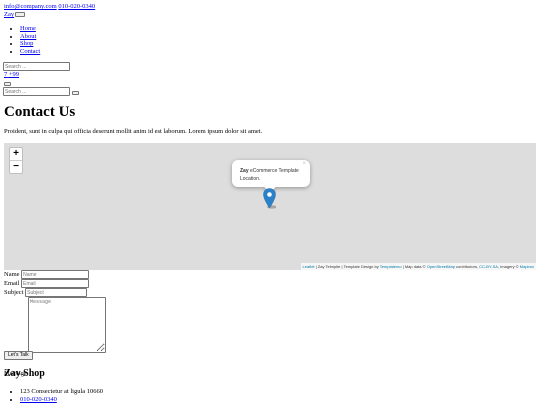 The width and height of the screenshot is (540, 405). I want to click on zoom-control: + −, so click(16, 160).